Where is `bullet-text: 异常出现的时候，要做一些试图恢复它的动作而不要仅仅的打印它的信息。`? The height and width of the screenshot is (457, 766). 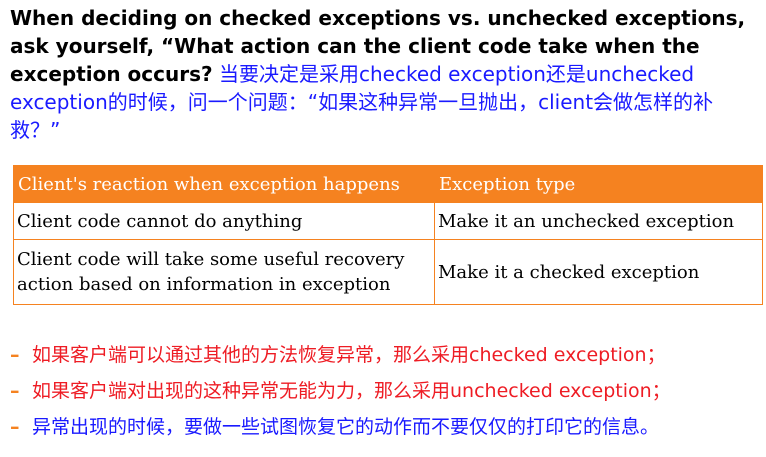 bullet-text: 异常出现的时候，要做一些试图恢复它的动作而不要仅仅的打印它的信息。 is located at coordinates (346, 427).